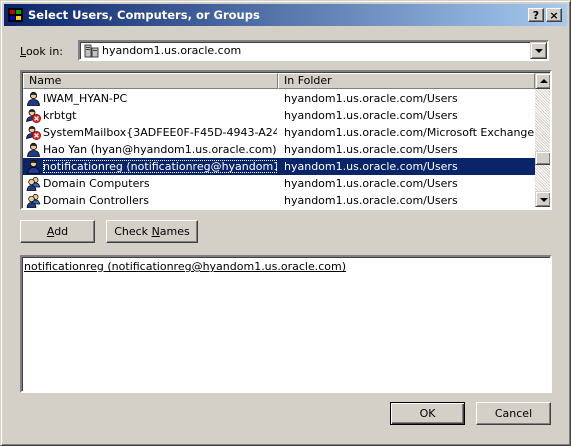  Describe the element at coordinates (57, 231) in the screenshot. I see `add-button: Add` at that location.